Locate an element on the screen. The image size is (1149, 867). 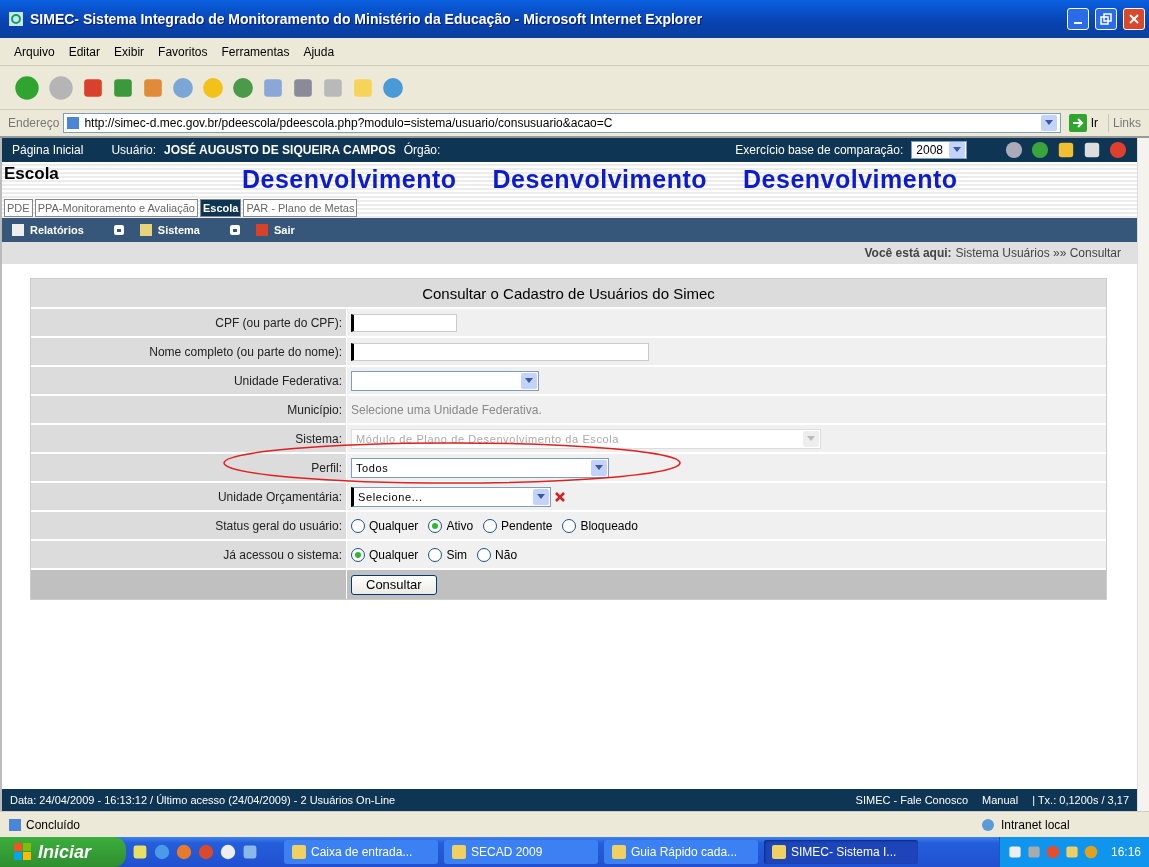
module-tab: Escola is located at coordinates (221, 208).